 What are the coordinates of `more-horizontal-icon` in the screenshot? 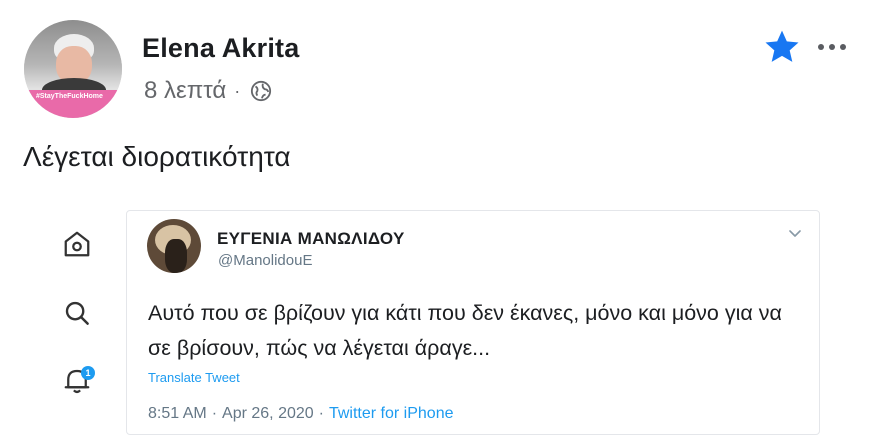 It's located at (832, 47).